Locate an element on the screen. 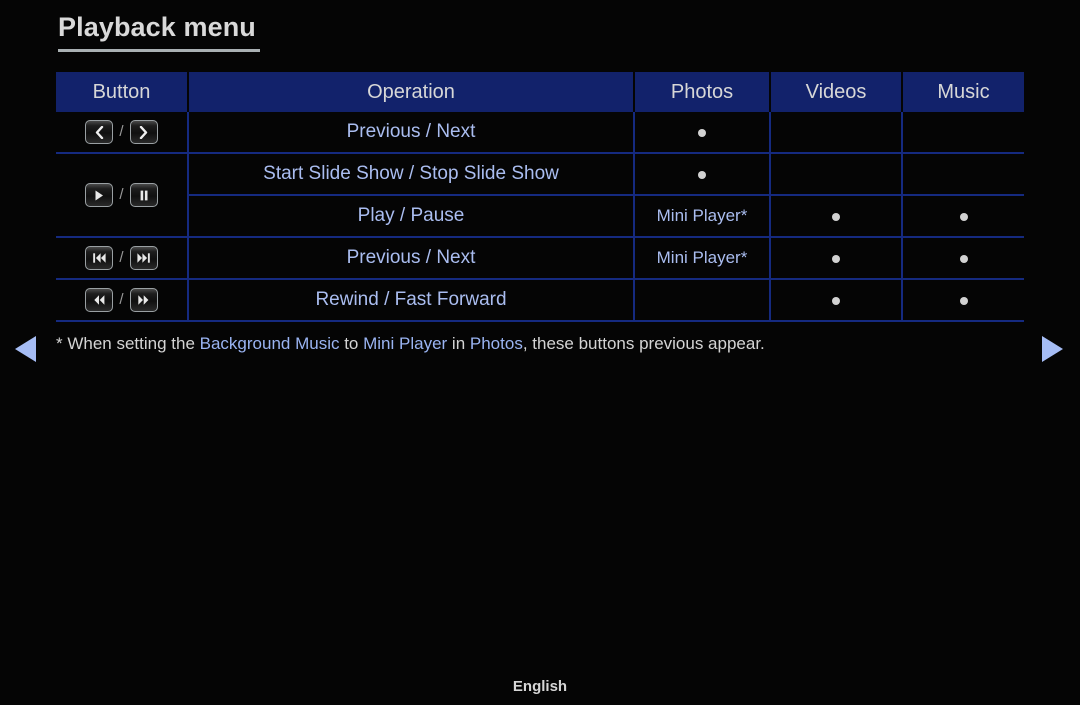 The image size is (1080, 705). prev-chevron-icon is located at coordinates (99, 132).